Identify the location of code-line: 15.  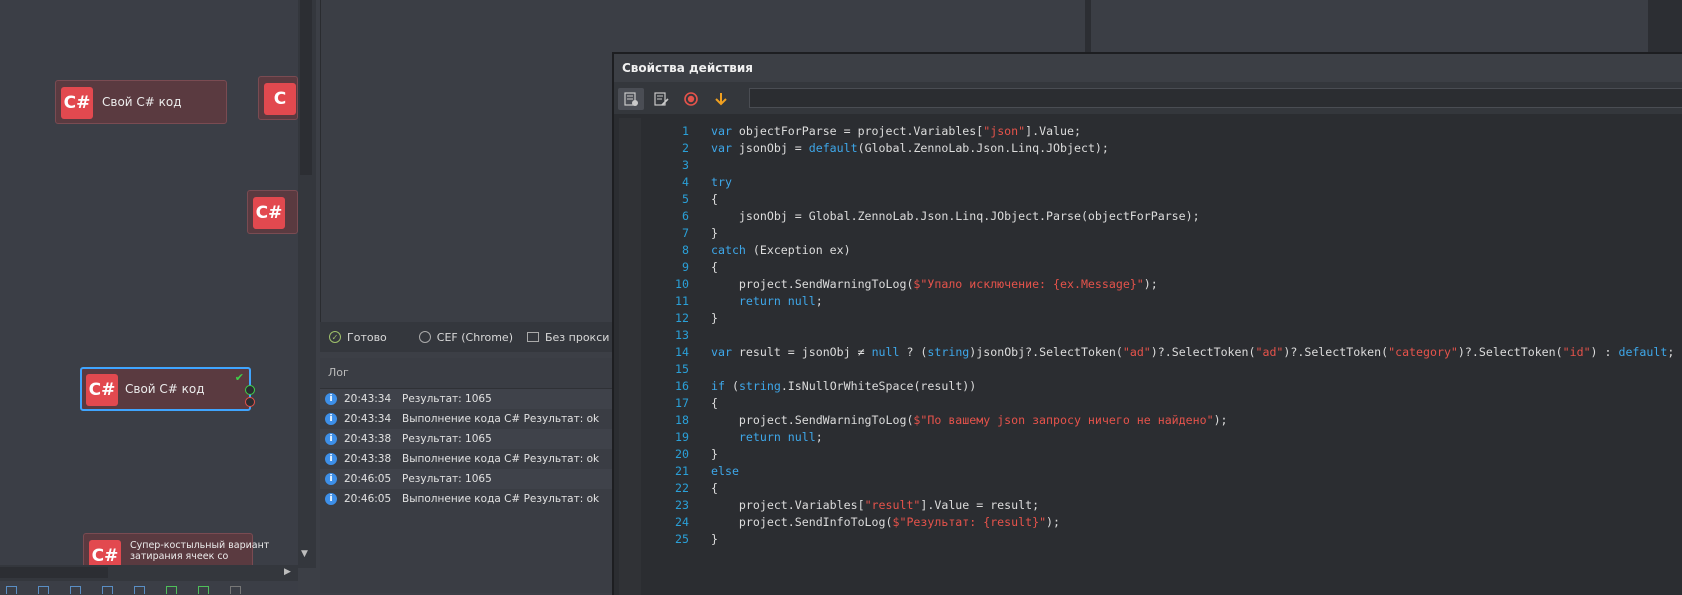
(1157, 369).